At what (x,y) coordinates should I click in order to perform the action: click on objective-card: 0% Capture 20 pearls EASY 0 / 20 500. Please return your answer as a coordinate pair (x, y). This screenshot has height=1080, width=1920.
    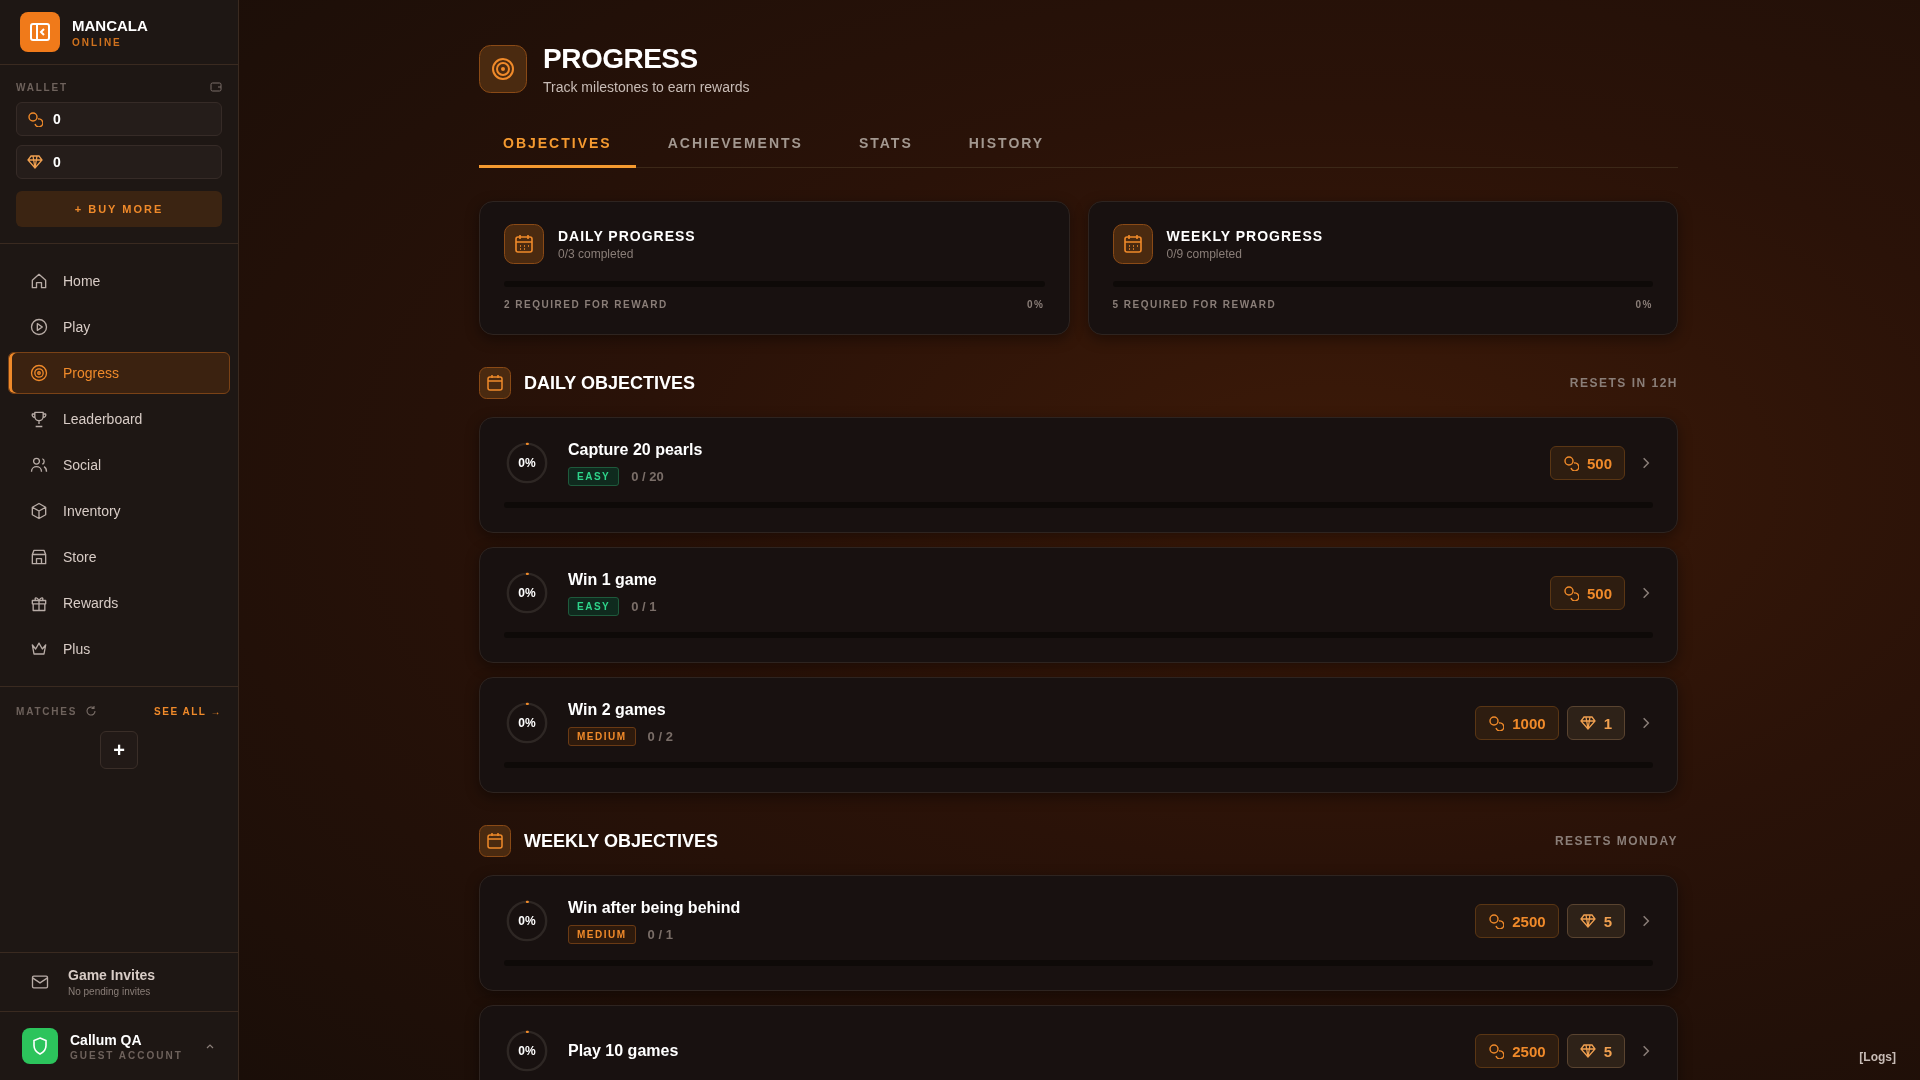
    Looking at the image, I should click on (1078, 475).